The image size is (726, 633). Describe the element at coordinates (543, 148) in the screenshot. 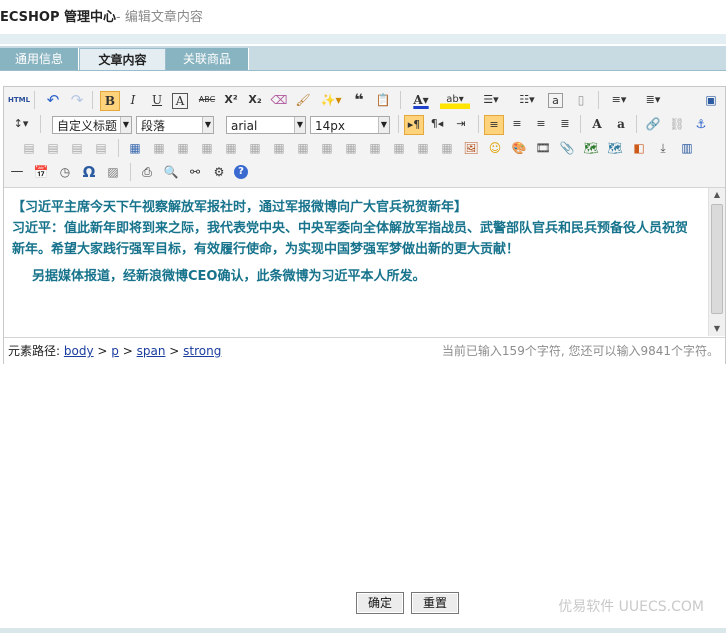

I see `insert-video-icon: 🎞` at that location.